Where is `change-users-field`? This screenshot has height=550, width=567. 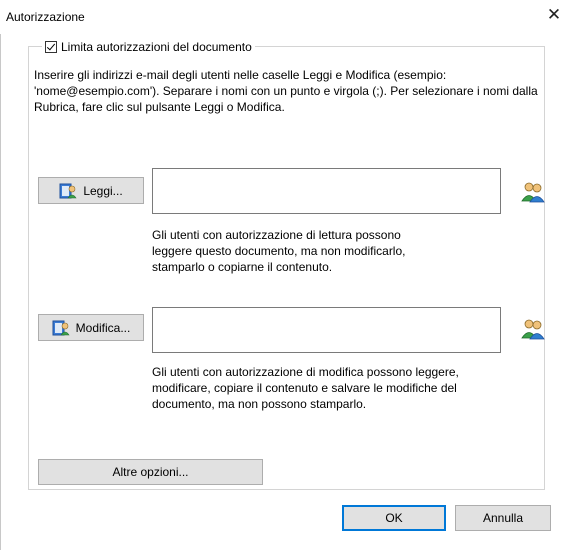
change-users-field is located at coordinates (326, 330).